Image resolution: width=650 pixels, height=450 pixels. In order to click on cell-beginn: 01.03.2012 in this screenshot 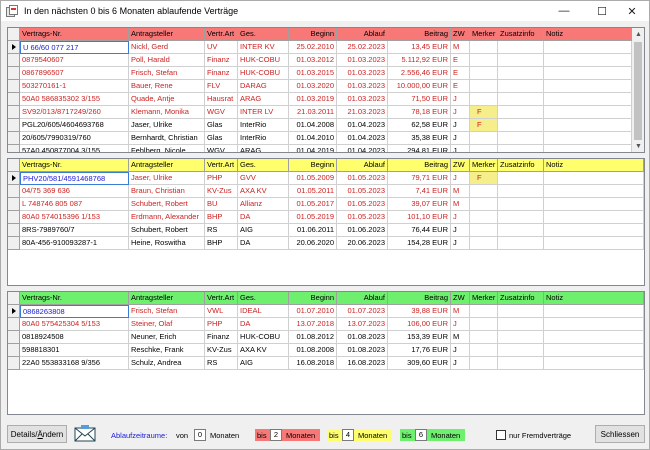, I will do `click(313, 60)`.